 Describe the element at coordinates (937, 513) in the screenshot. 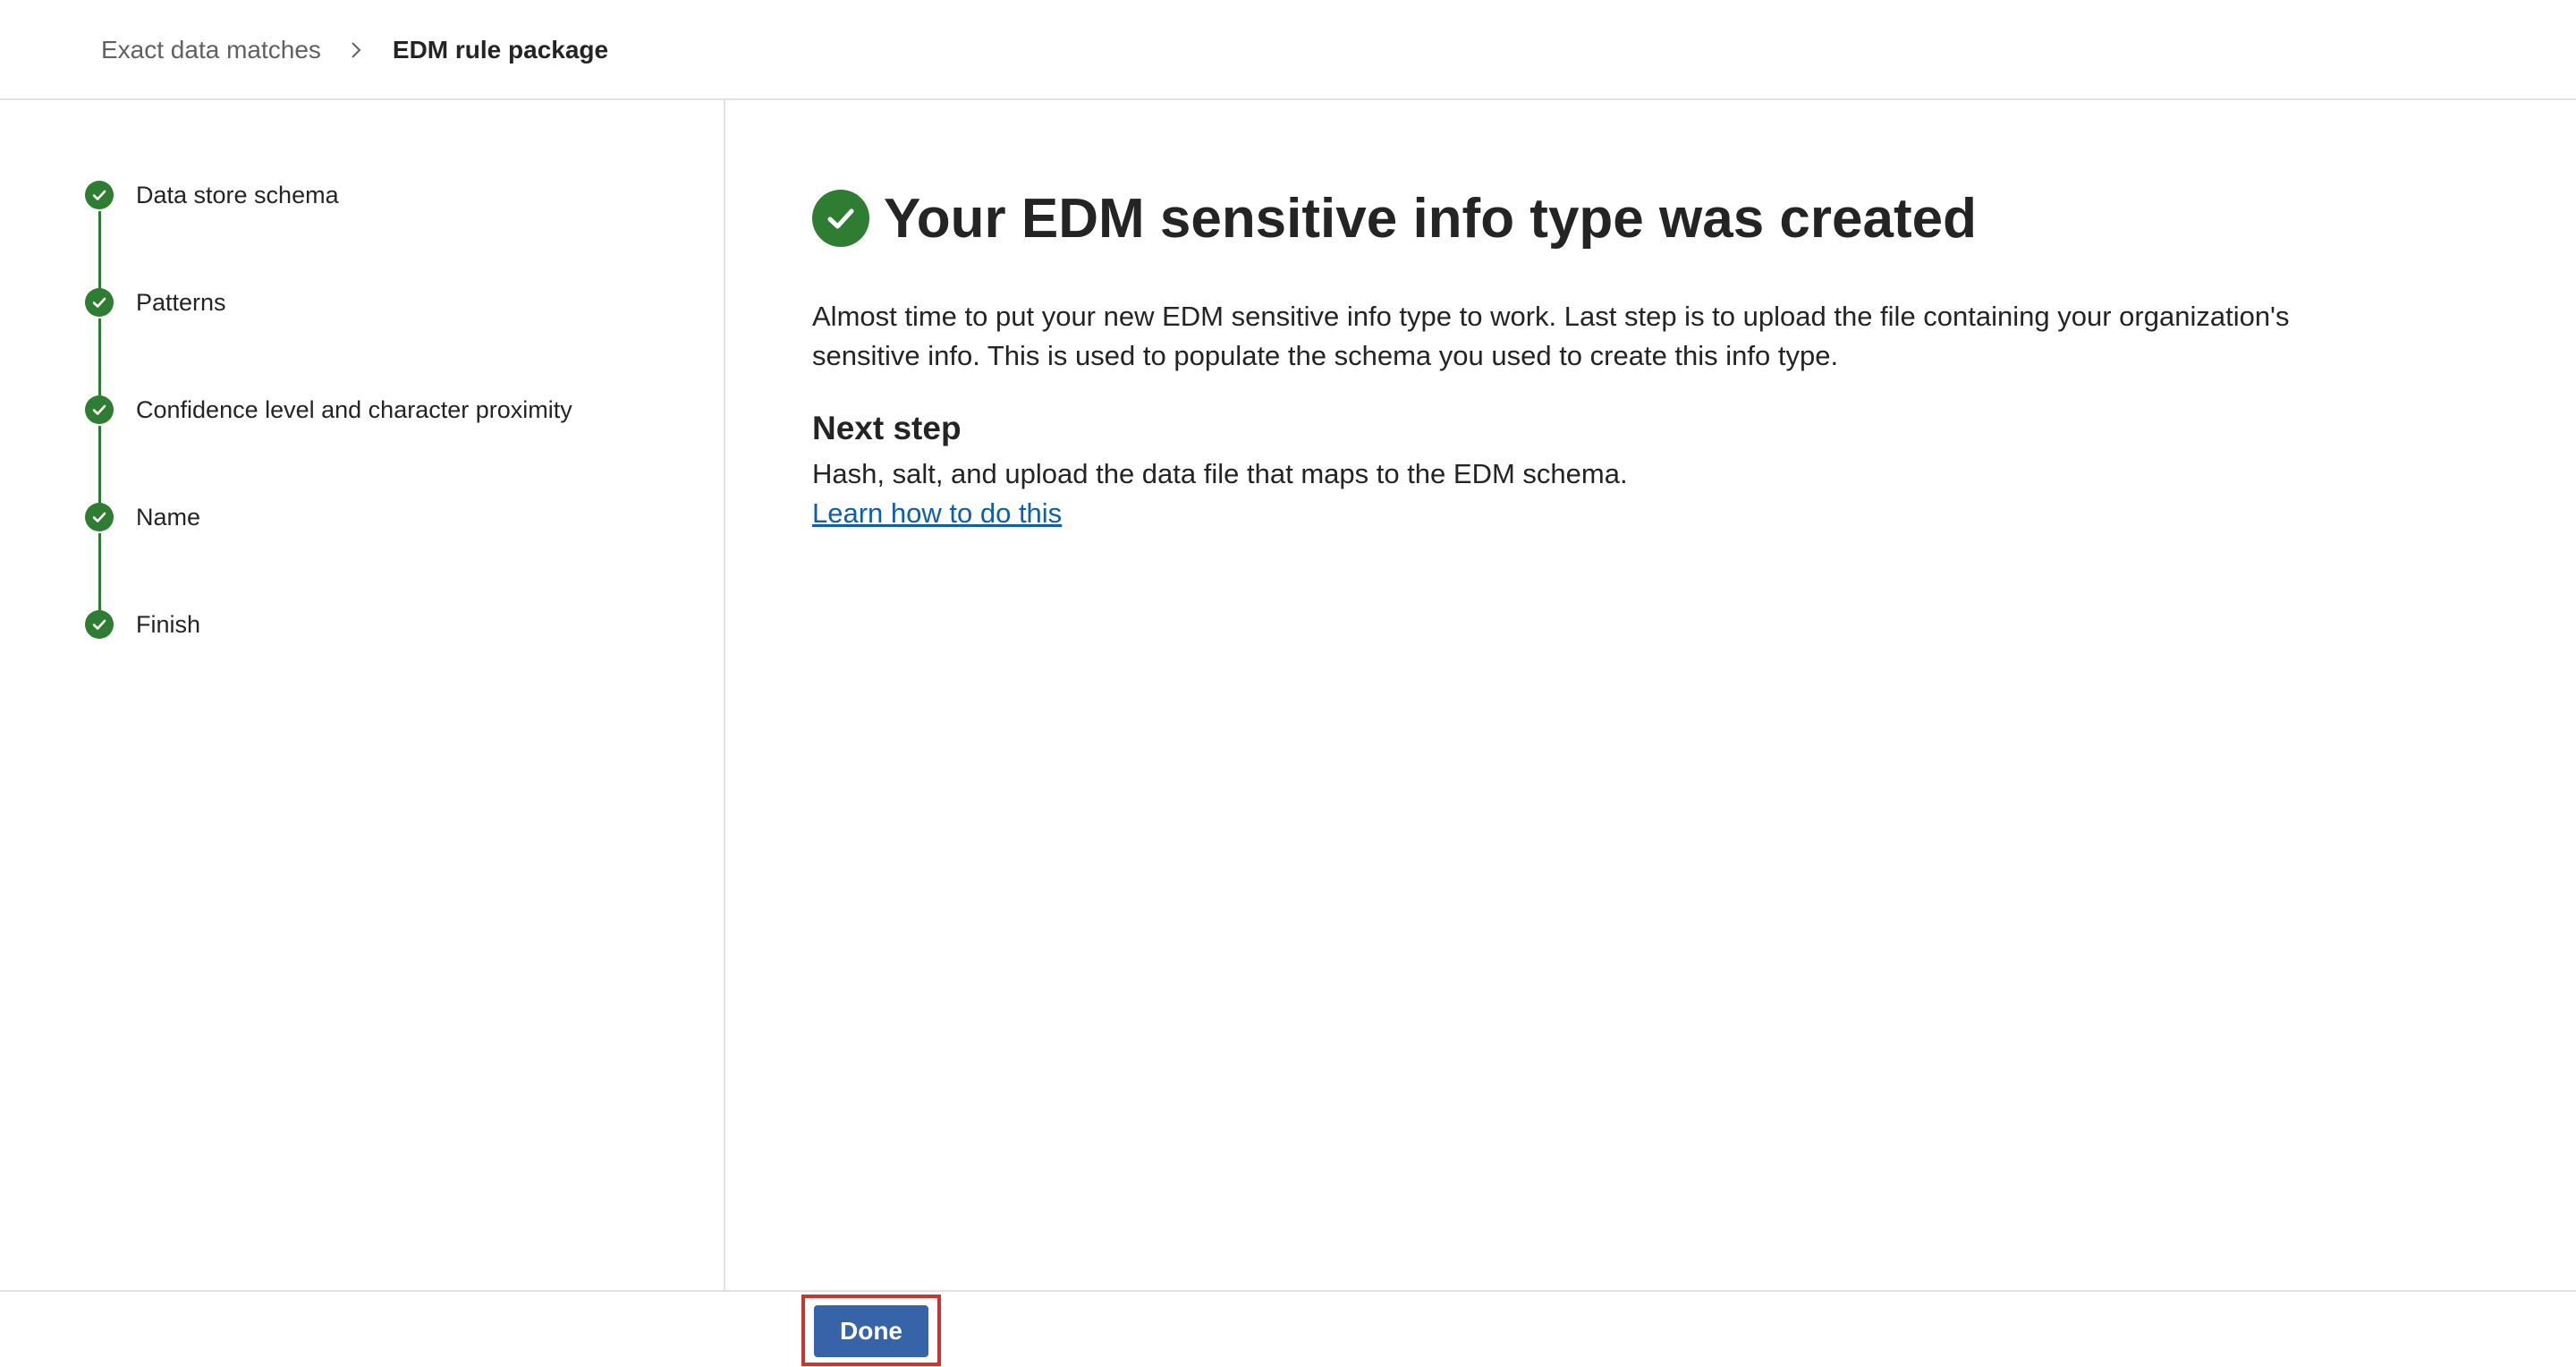

I see `learn-how-link: Learn how to do this` at that location.